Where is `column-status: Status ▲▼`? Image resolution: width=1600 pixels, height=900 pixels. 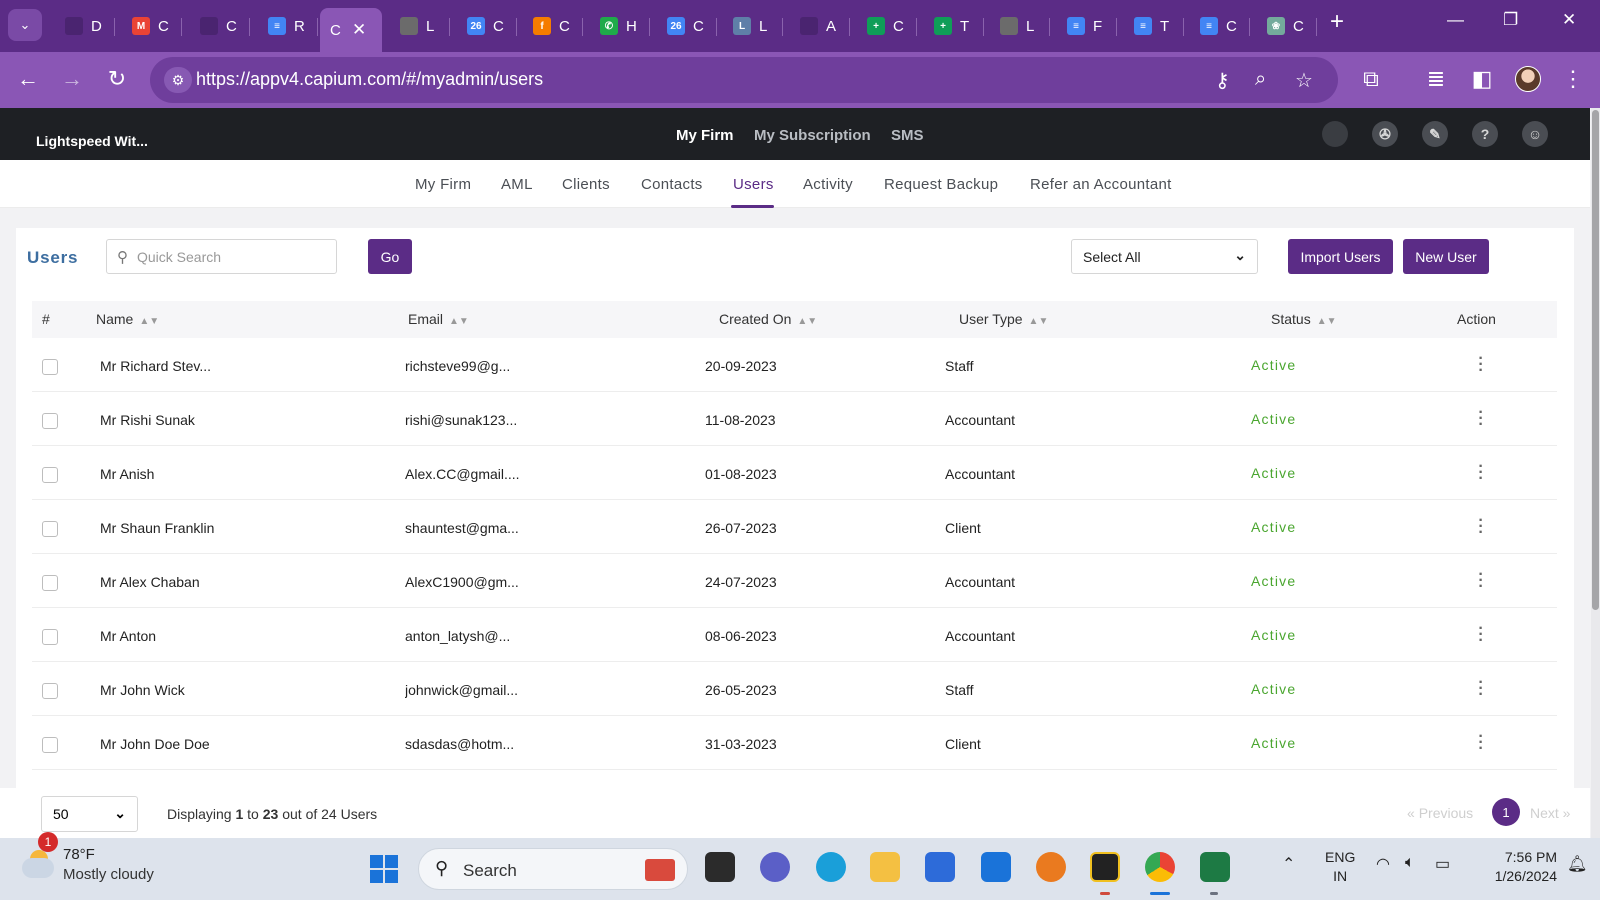 column-status: Status ▲▼ is located at coordinates (1304, 319).